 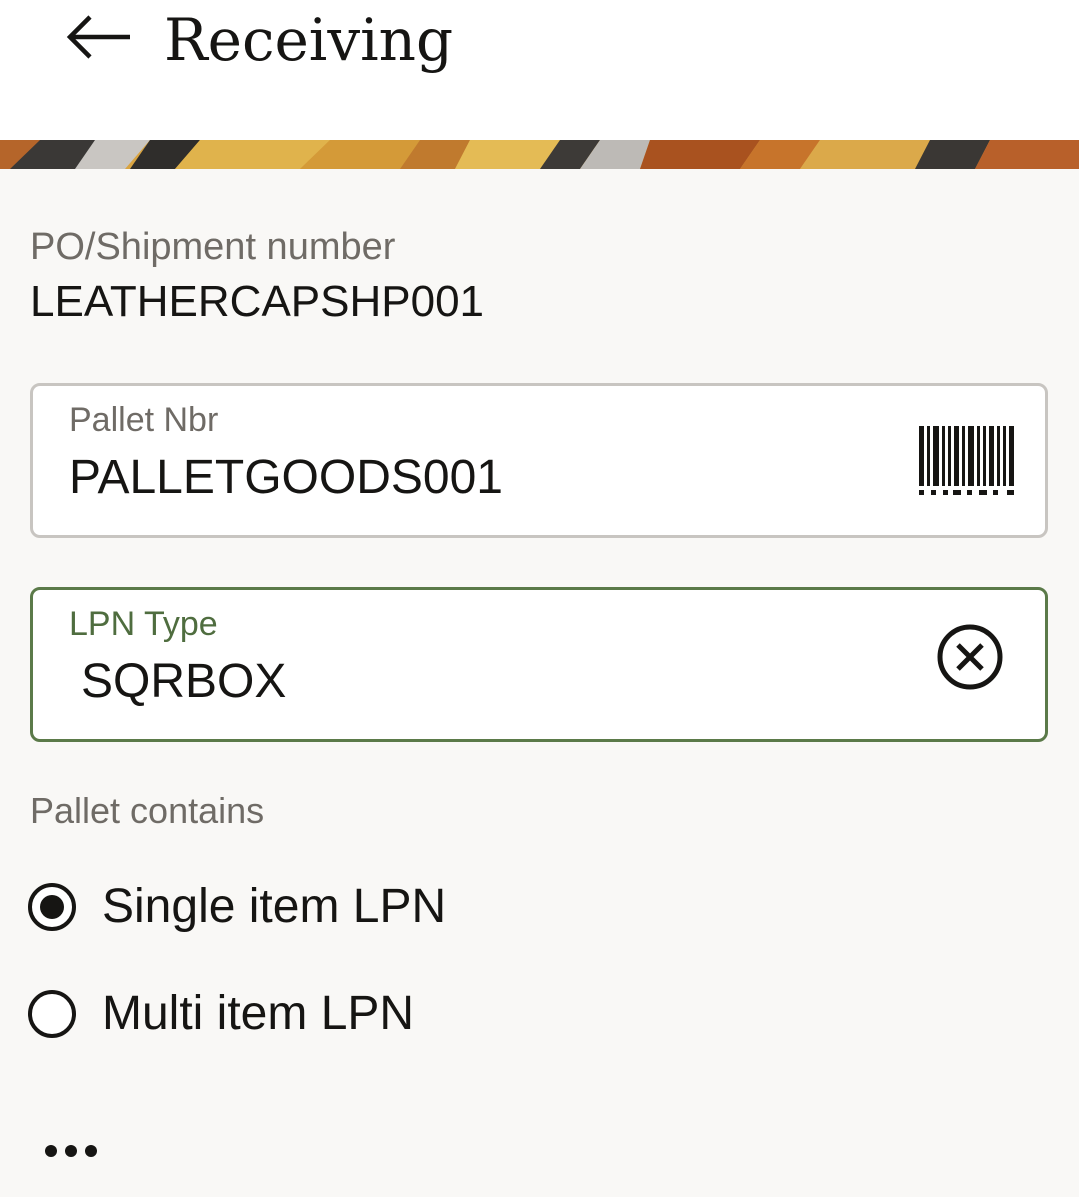 I want to click on scan-barcode-button, so click(x=967, y=462).